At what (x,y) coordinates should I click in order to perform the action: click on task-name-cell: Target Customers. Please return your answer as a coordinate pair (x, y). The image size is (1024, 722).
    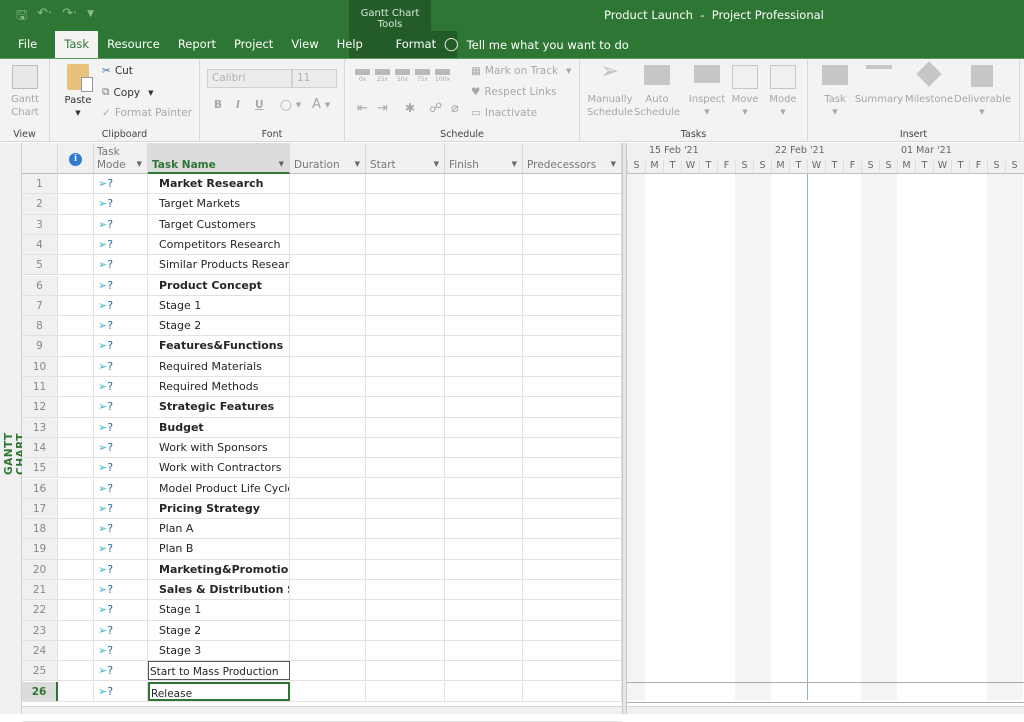
    Looking at the image, I should click on (219, 224).